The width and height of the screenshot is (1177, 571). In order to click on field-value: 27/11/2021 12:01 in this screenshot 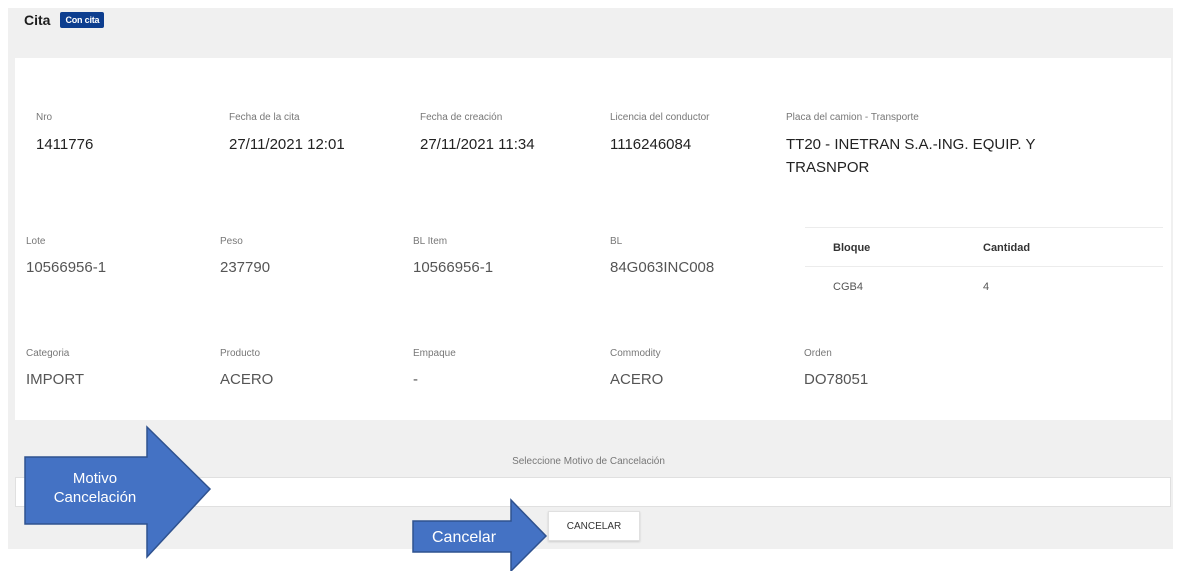, I will do `click(287, 144)`.